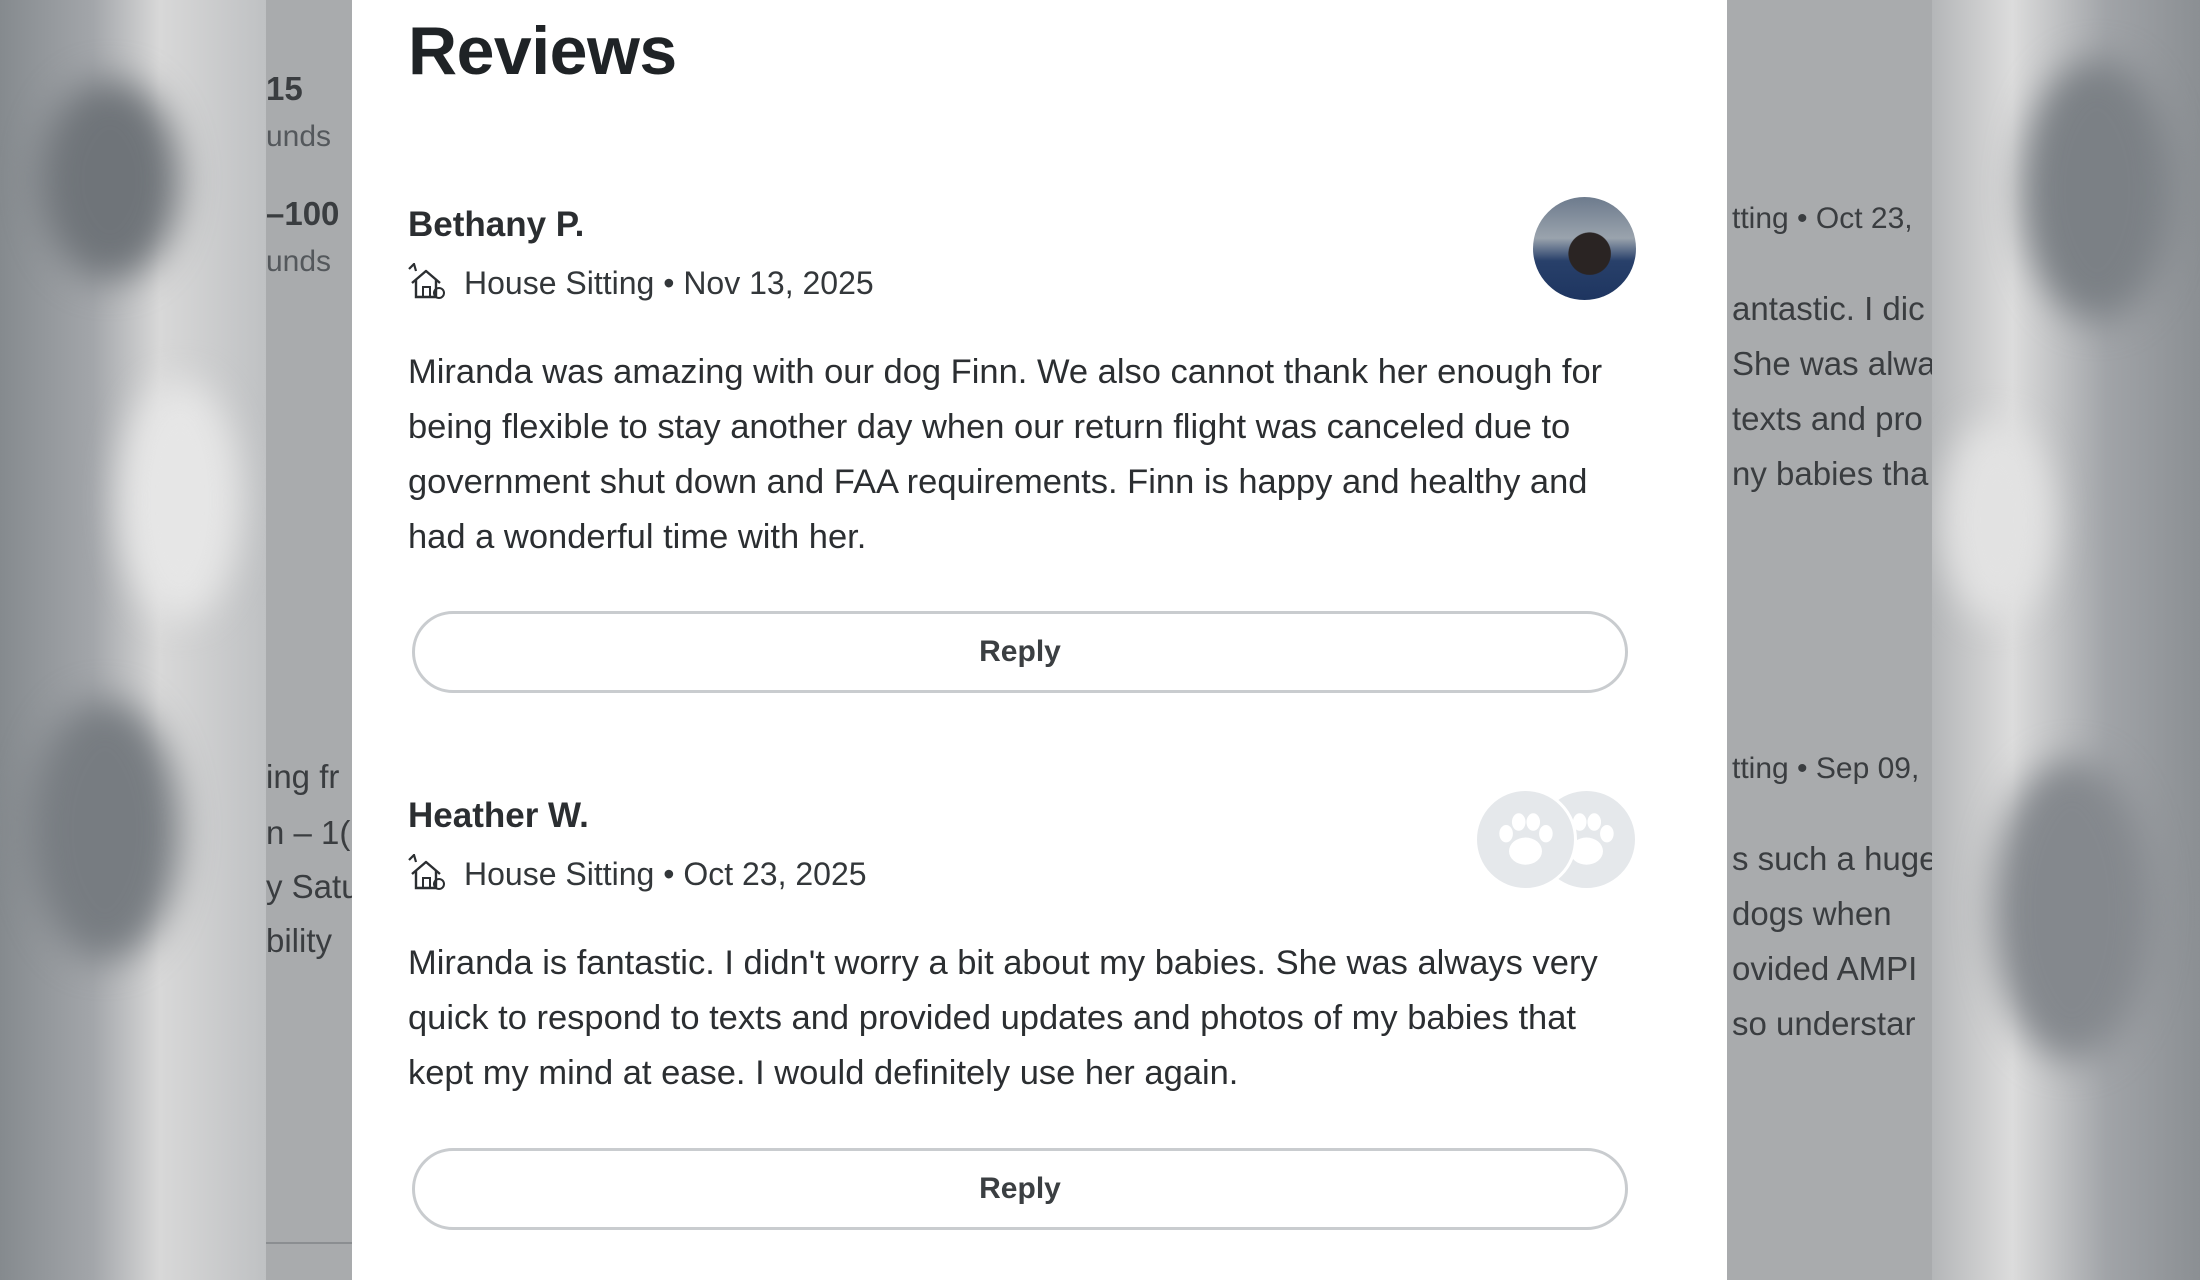 This screenshot has height=1280, width=2200. Describe the element at coordinates (1824, 1023) in the screenshot. I see `bg-text-line: so understar` at that location.